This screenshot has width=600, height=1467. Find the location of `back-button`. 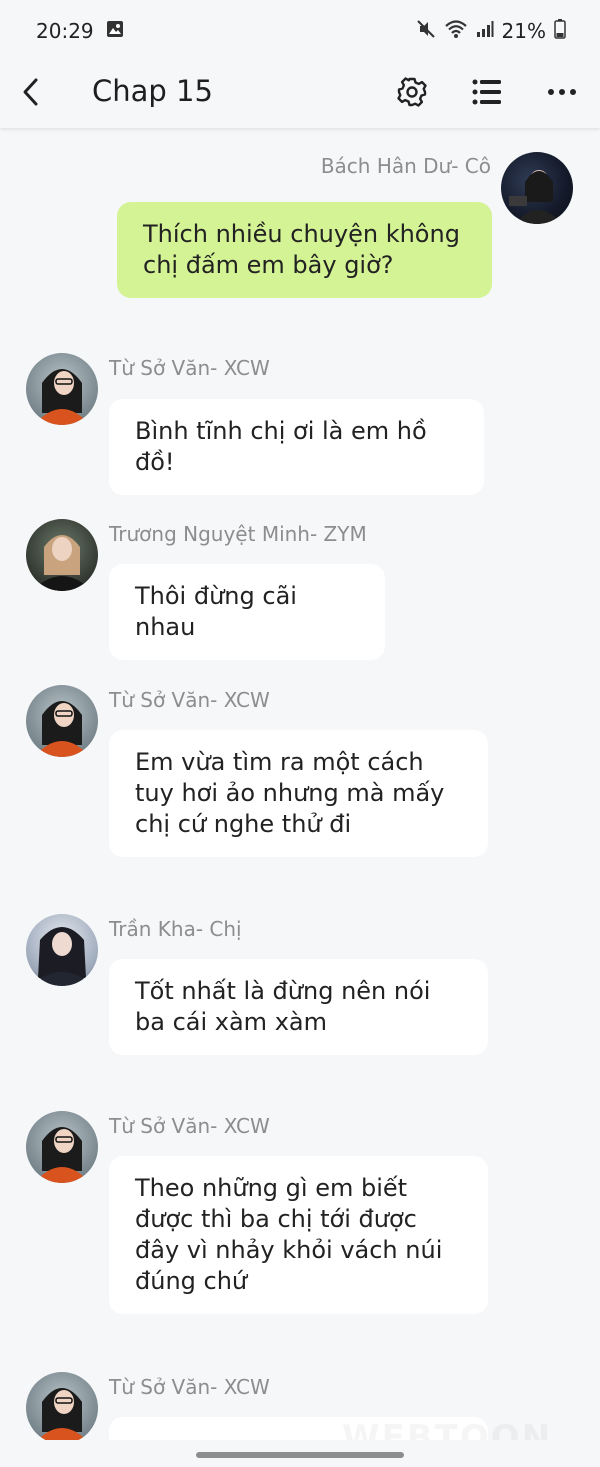

back-button is located at coordinates (30, 92).